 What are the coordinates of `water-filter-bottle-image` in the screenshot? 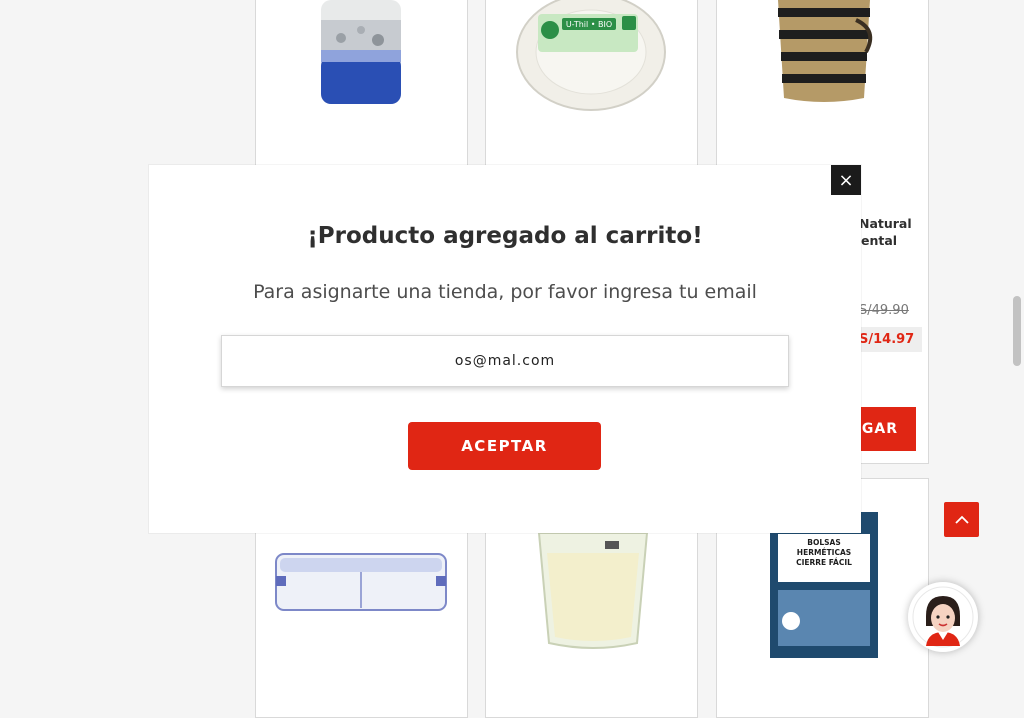 It's located at (361, 54).